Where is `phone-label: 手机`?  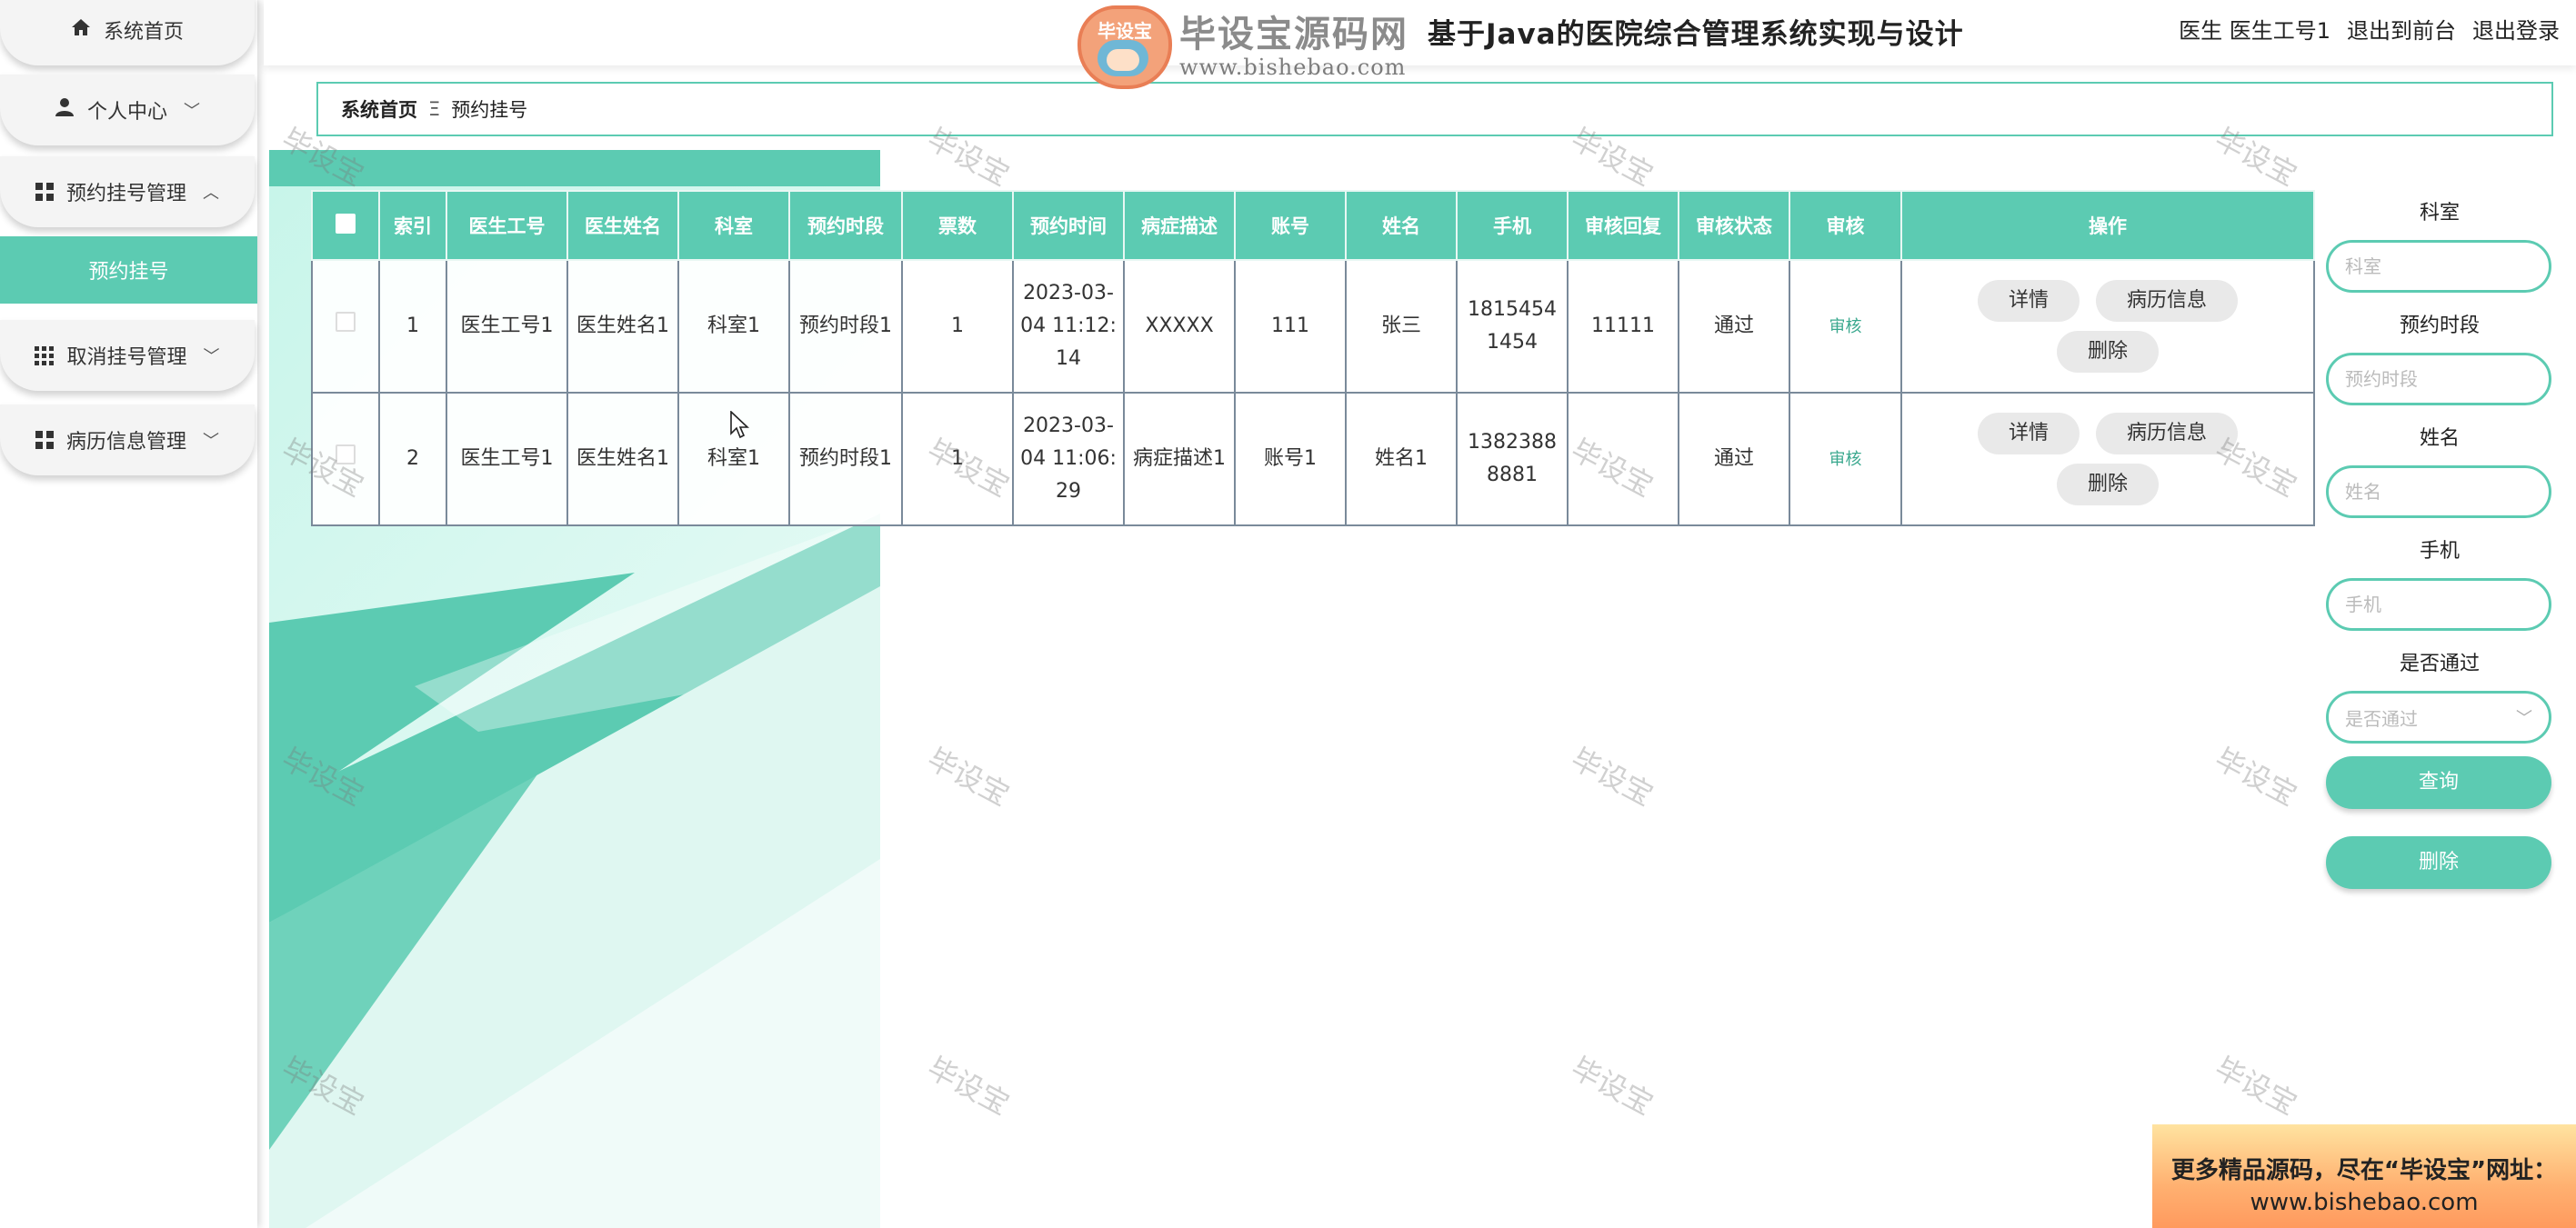
phone-label: 手机 is located at coordinates (2439, 551).